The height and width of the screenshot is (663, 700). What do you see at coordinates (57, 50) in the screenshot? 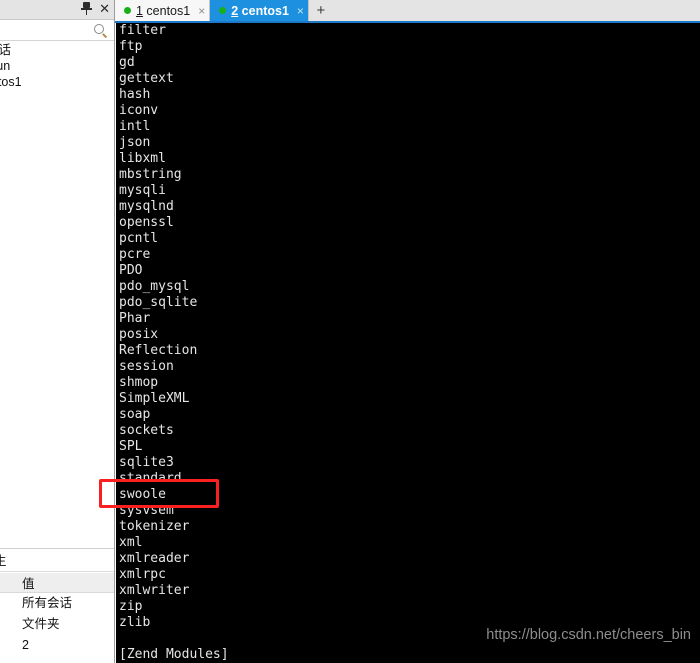
I see `session-tree-item: 会话` at bounding box center [57, 50].